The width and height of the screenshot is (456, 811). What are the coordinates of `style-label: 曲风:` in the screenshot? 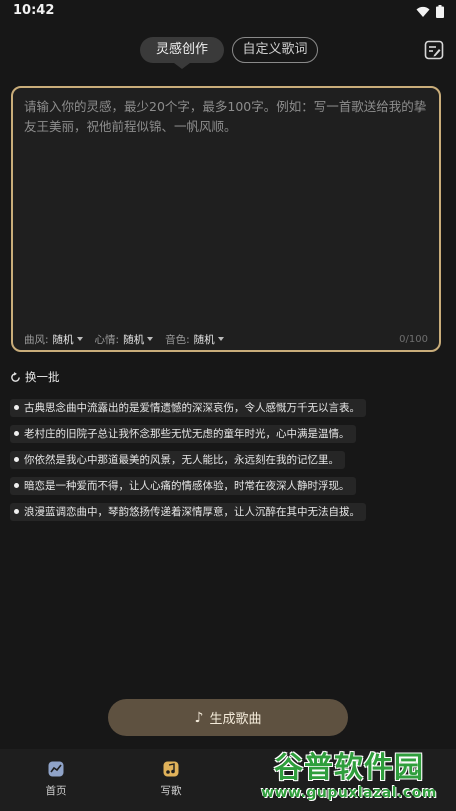 It's located at (36, 339).